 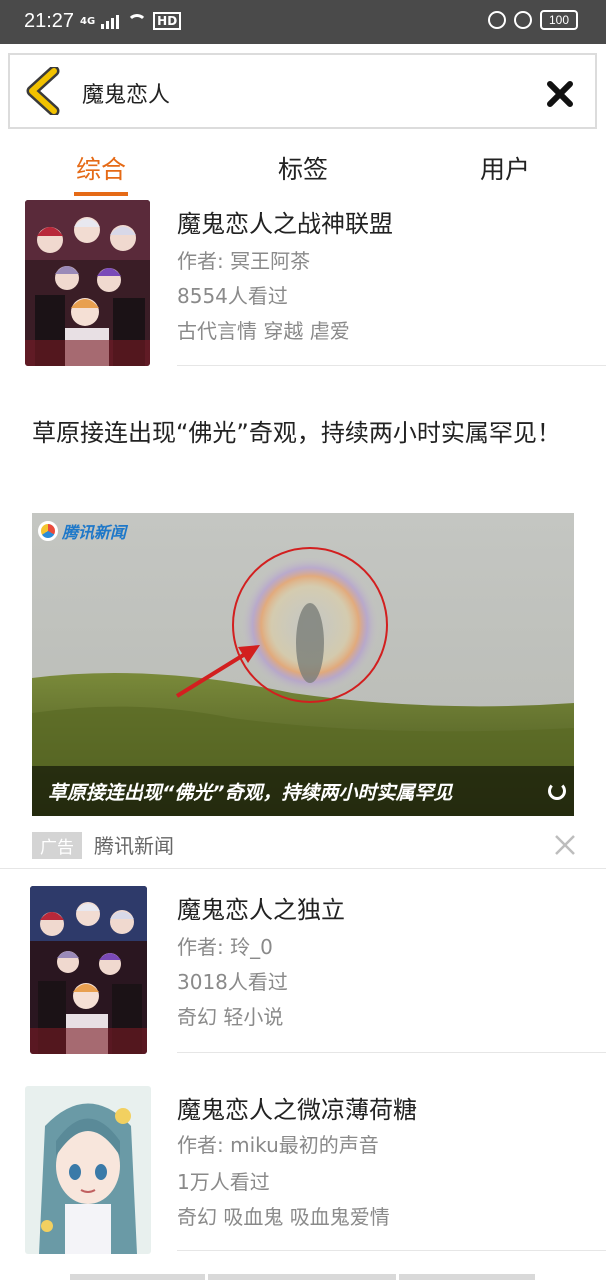 I want to click on book-title: 魔鬼恋人之微凉薄荷糖, so click(x=297, y=1107).